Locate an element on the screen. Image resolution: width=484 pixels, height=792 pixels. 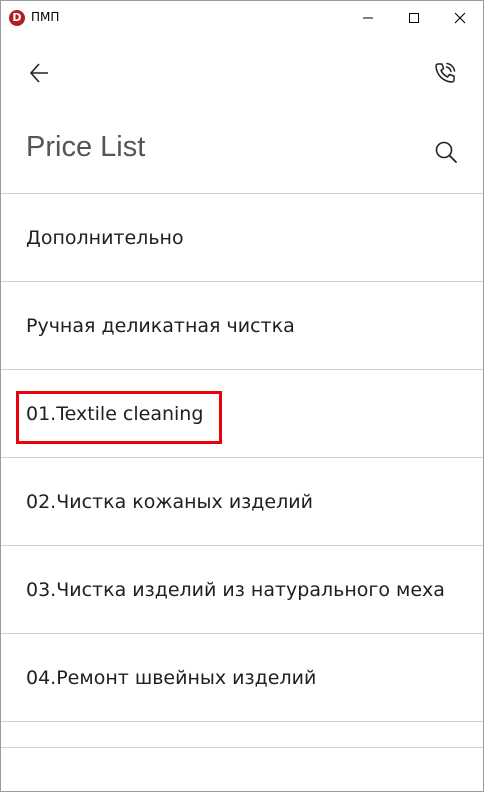
title-bar: D ПМП is located at coordinates (242, 17).